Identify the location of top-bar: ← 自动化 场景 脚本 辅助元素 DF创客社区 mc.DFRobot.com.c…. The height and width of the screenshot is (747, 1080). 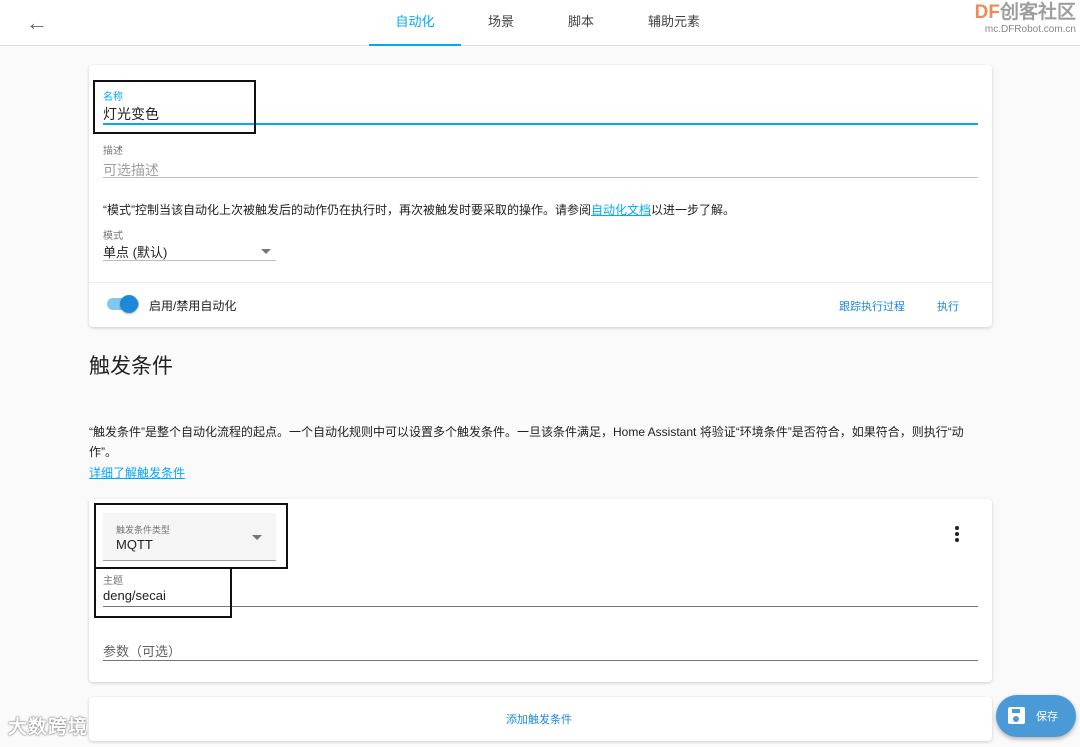
(540, 23).